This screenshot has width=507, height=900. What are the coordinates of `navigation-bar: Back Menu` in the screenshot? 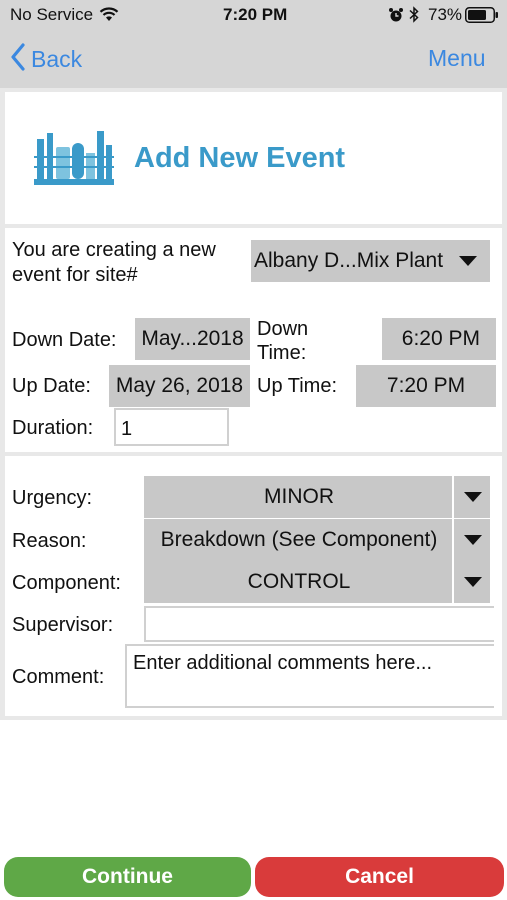 It's located at (253, 59).